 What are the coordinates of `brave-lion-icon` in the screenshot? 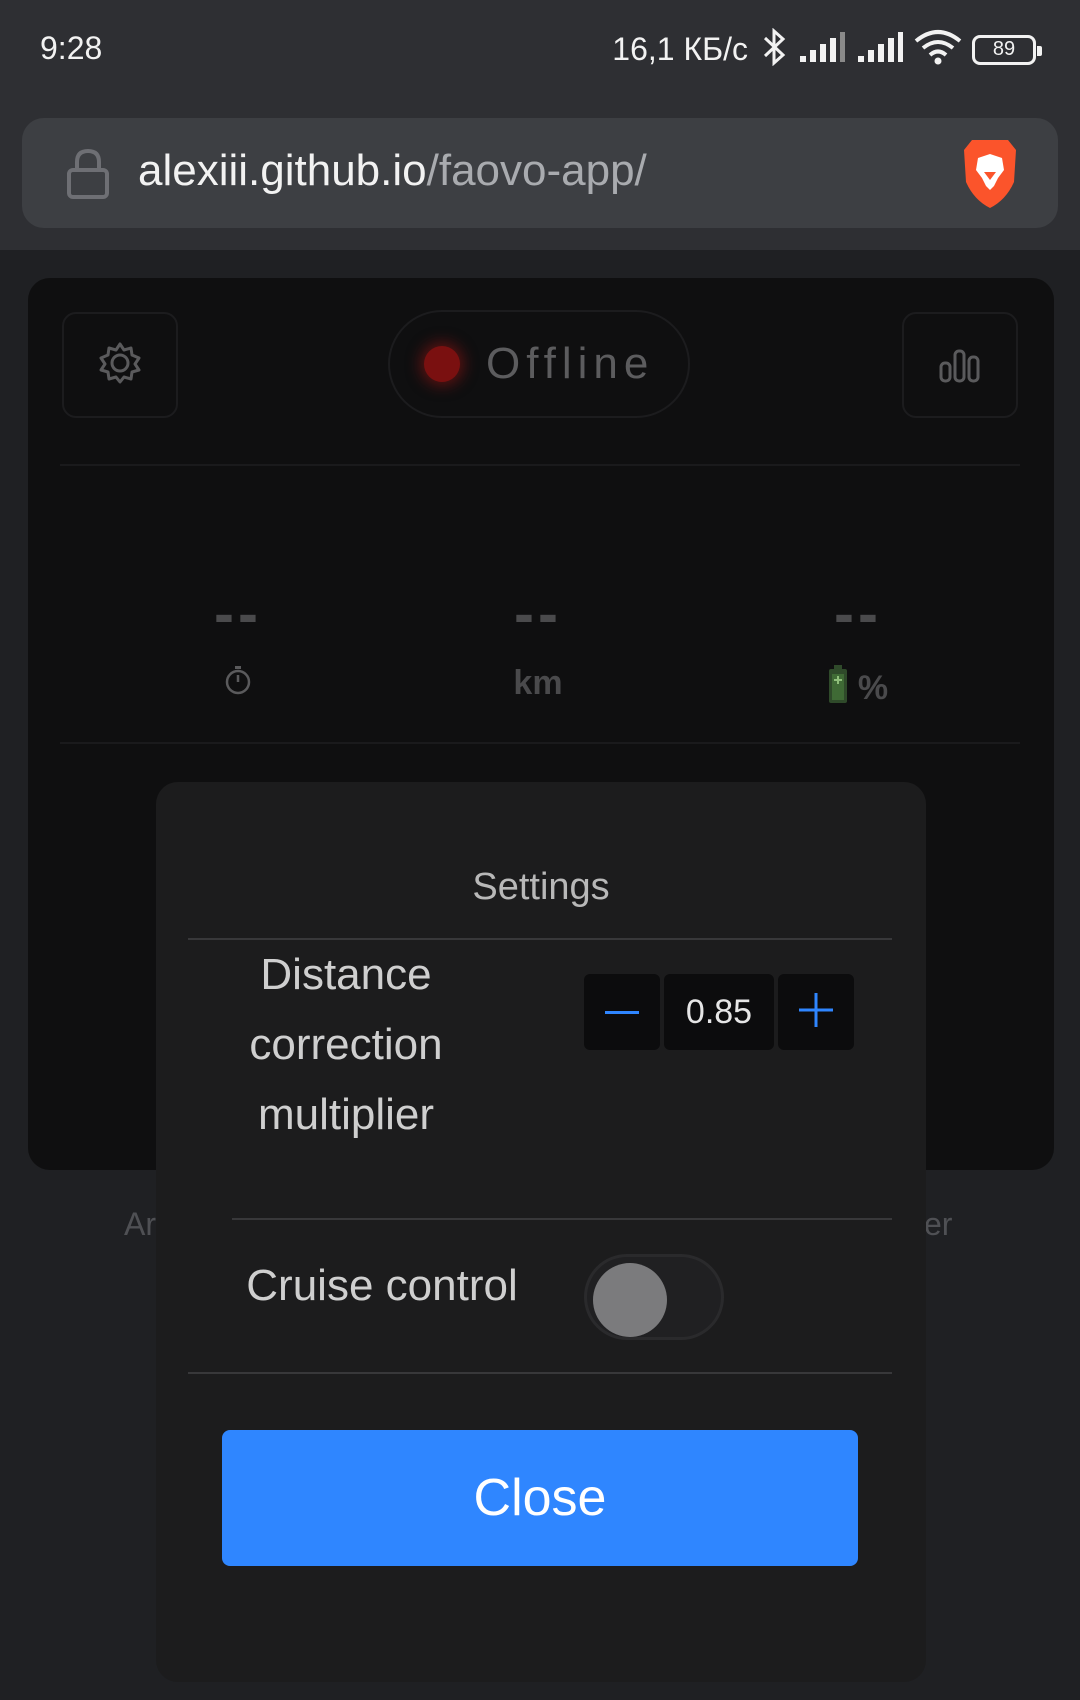 It's located at (990, 175).